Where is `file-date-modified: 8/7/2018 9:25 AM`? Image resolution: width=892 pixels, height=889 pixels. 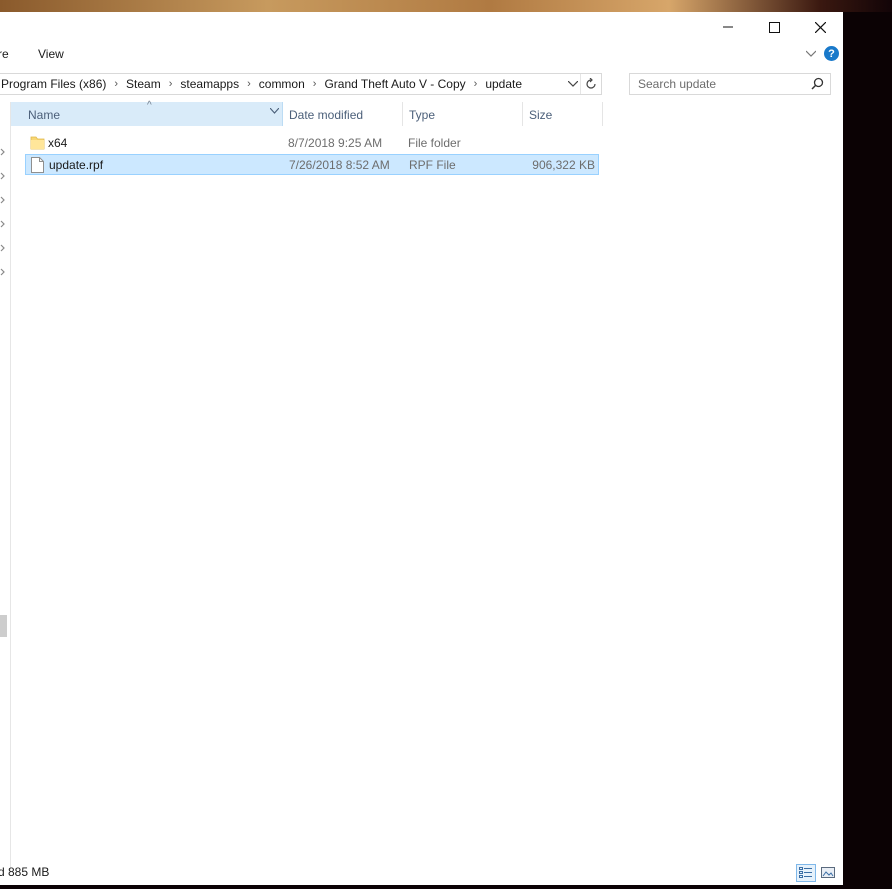
file-date-modified: 8/7/2018 9:25 AM is located at coordinates (335, 143).